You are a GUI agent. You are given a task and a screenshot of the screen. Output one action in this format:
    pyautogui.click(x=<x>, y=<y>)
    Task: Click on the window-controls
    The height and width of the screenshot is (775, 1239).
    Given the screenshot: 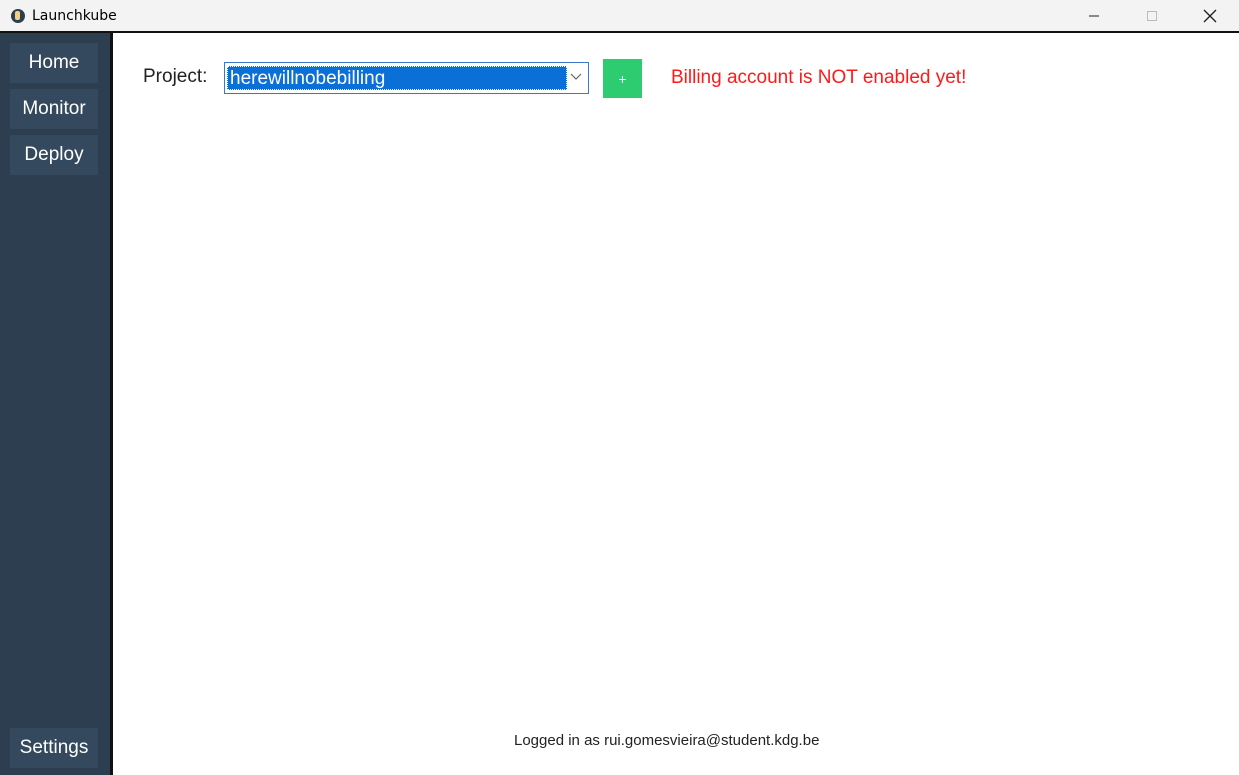 What is the action you would take?
    pyautogui.click(x=1152, y=15)
    